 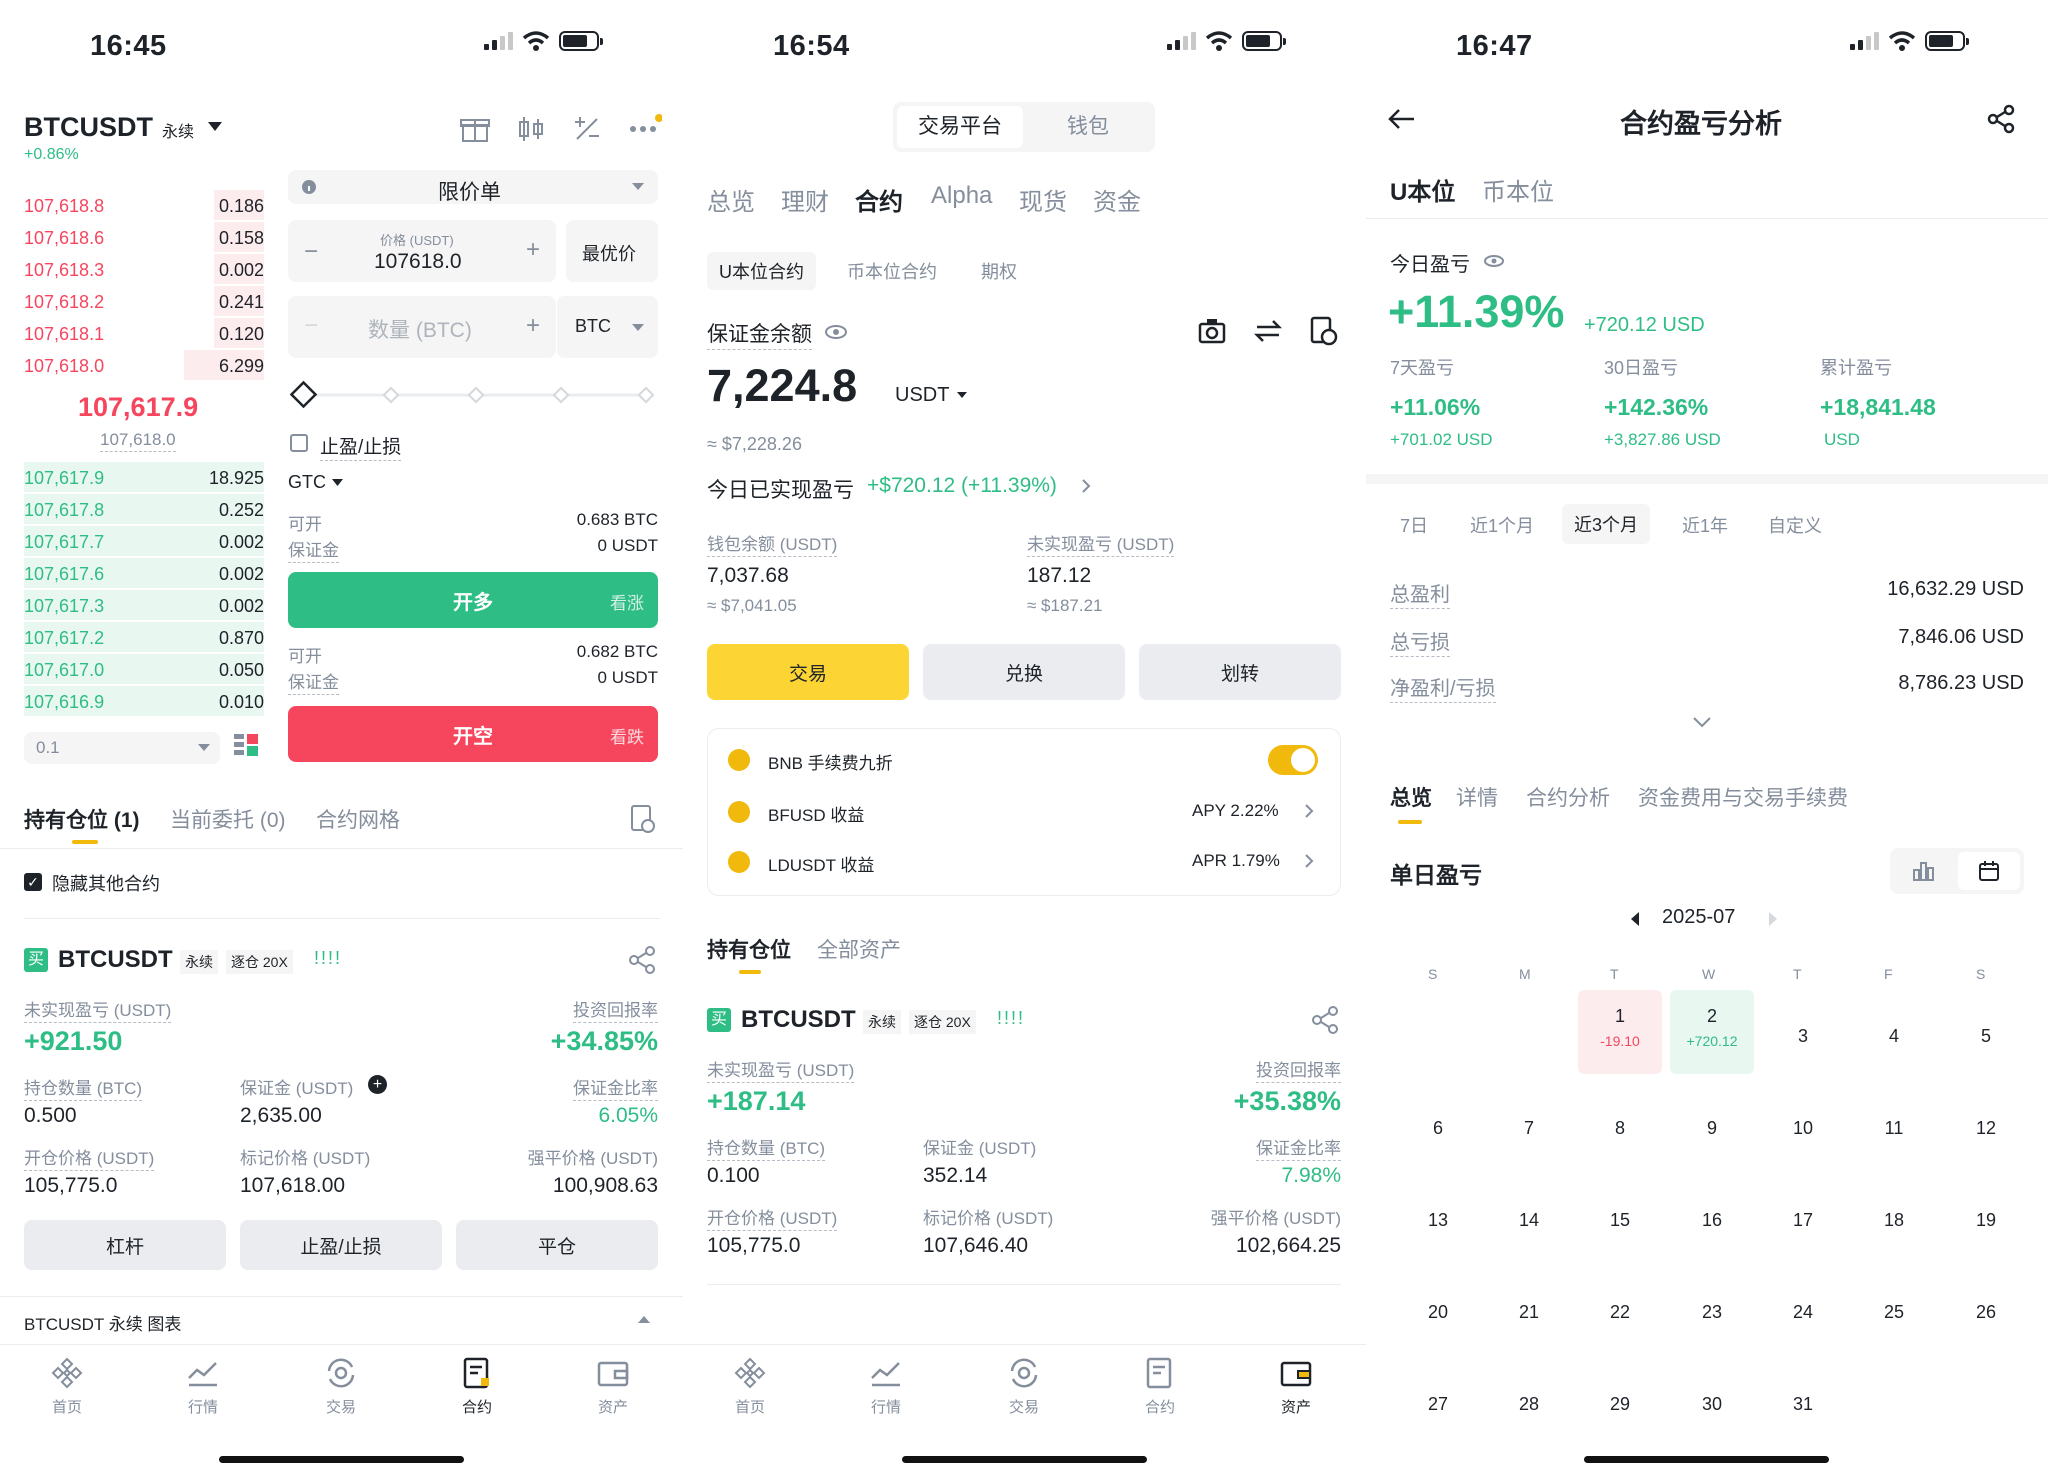 What do you see at coordinates (761, 271) in the screenshot?
I see `subtab-usdm: U本位合约` at bounding box center [761, 271].